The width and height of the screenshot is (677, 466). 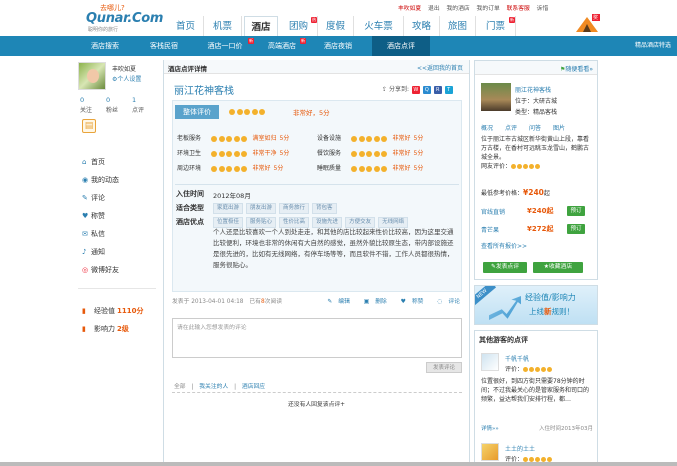 I want to click on sidebar-item-activity: ◉ 我的动态, so click(x=100, y=181).